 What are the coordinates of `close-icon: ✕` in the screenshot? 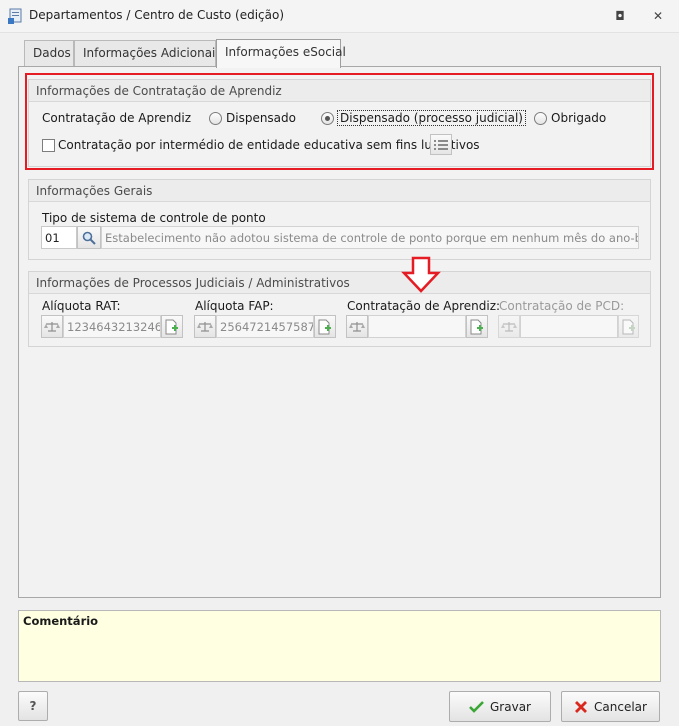 It's located at (658, 16).